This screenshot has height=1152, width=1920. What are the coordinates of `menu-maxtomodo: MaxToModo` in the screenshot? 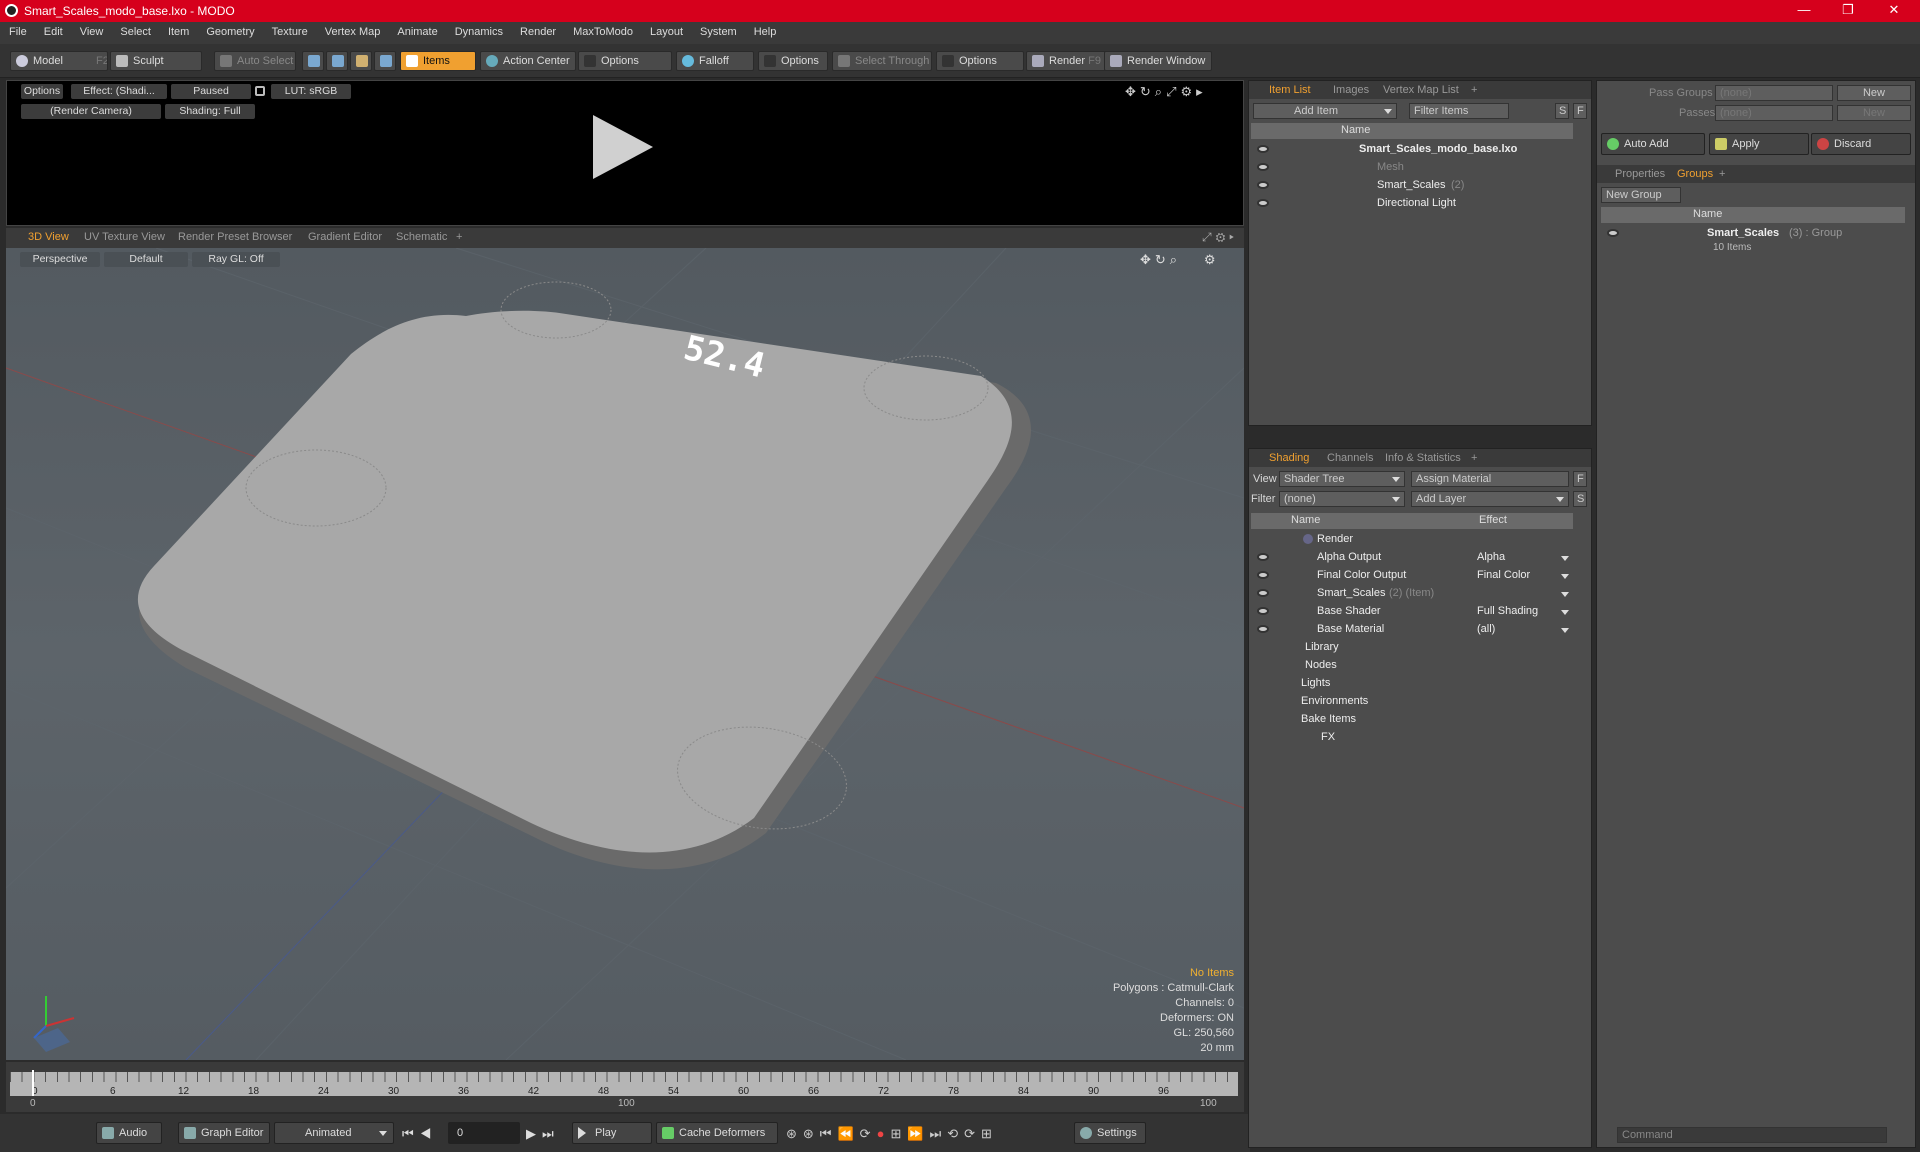 It's located at (602, 30).